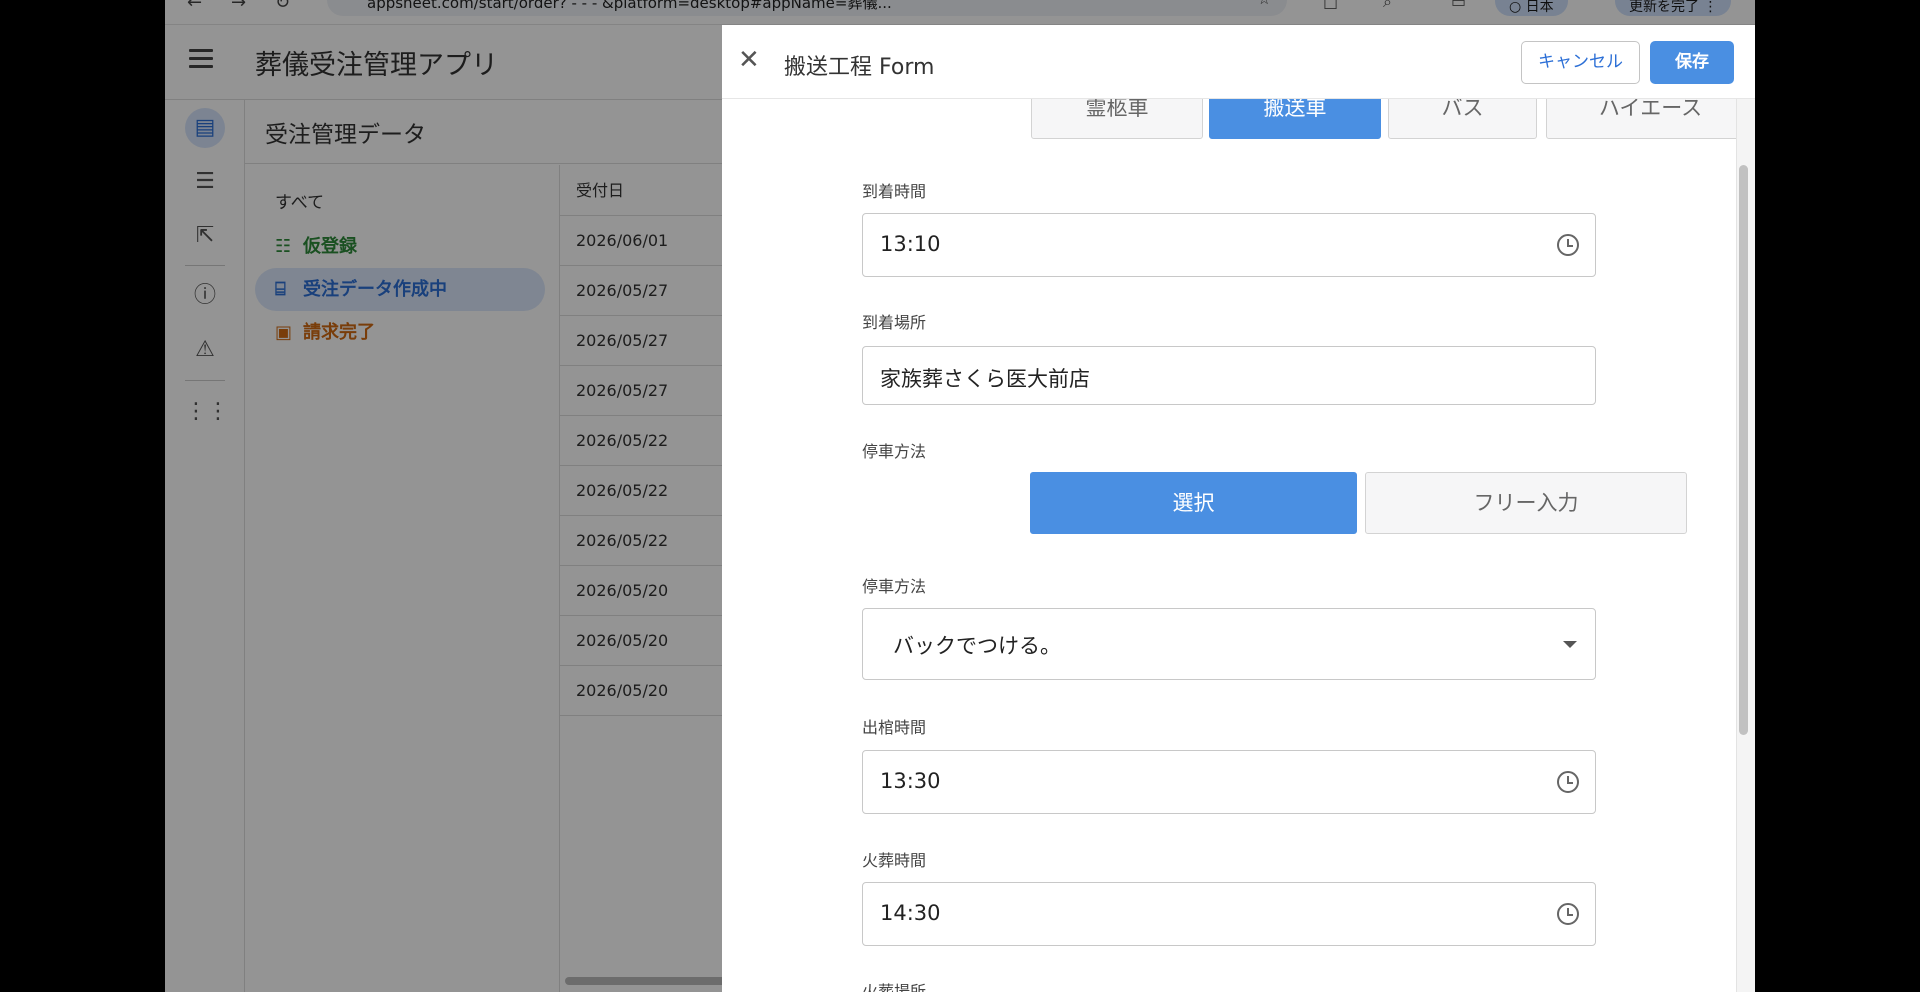 The width and height of the screenshot is (1920, 992). Describe the element at coordinates (894, 727) in the screenshot. I see `departure-time-label: 出棺時間` at that location.